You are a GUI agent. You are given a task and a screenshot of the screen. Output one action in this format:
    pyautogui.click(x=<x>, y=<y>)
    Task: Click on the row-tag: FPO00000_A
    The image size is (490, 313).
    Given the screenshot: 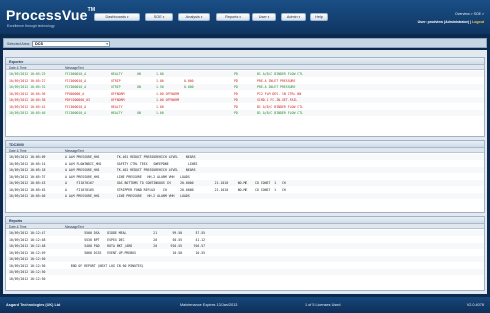 What is the action you would take?
    pyautogui.click(x=75, y=93)
    